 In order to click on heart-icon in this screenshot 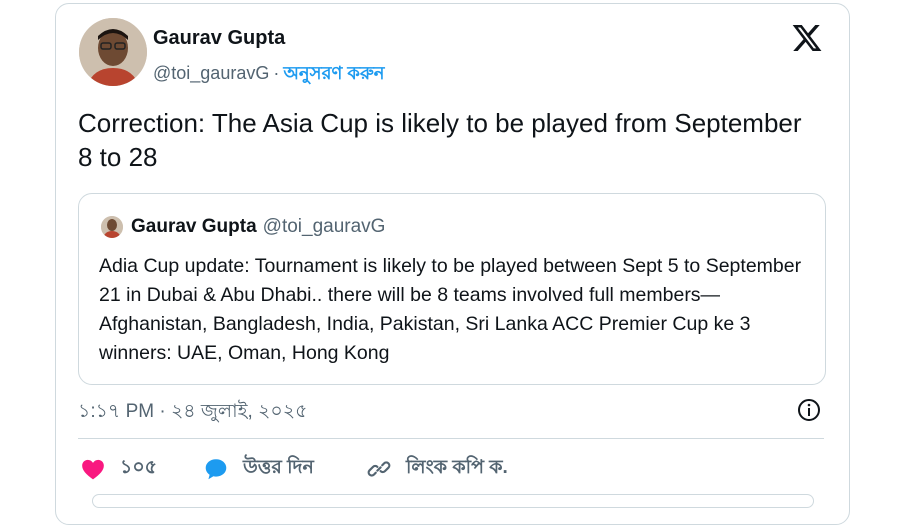, I will do `click(93, 469)`.